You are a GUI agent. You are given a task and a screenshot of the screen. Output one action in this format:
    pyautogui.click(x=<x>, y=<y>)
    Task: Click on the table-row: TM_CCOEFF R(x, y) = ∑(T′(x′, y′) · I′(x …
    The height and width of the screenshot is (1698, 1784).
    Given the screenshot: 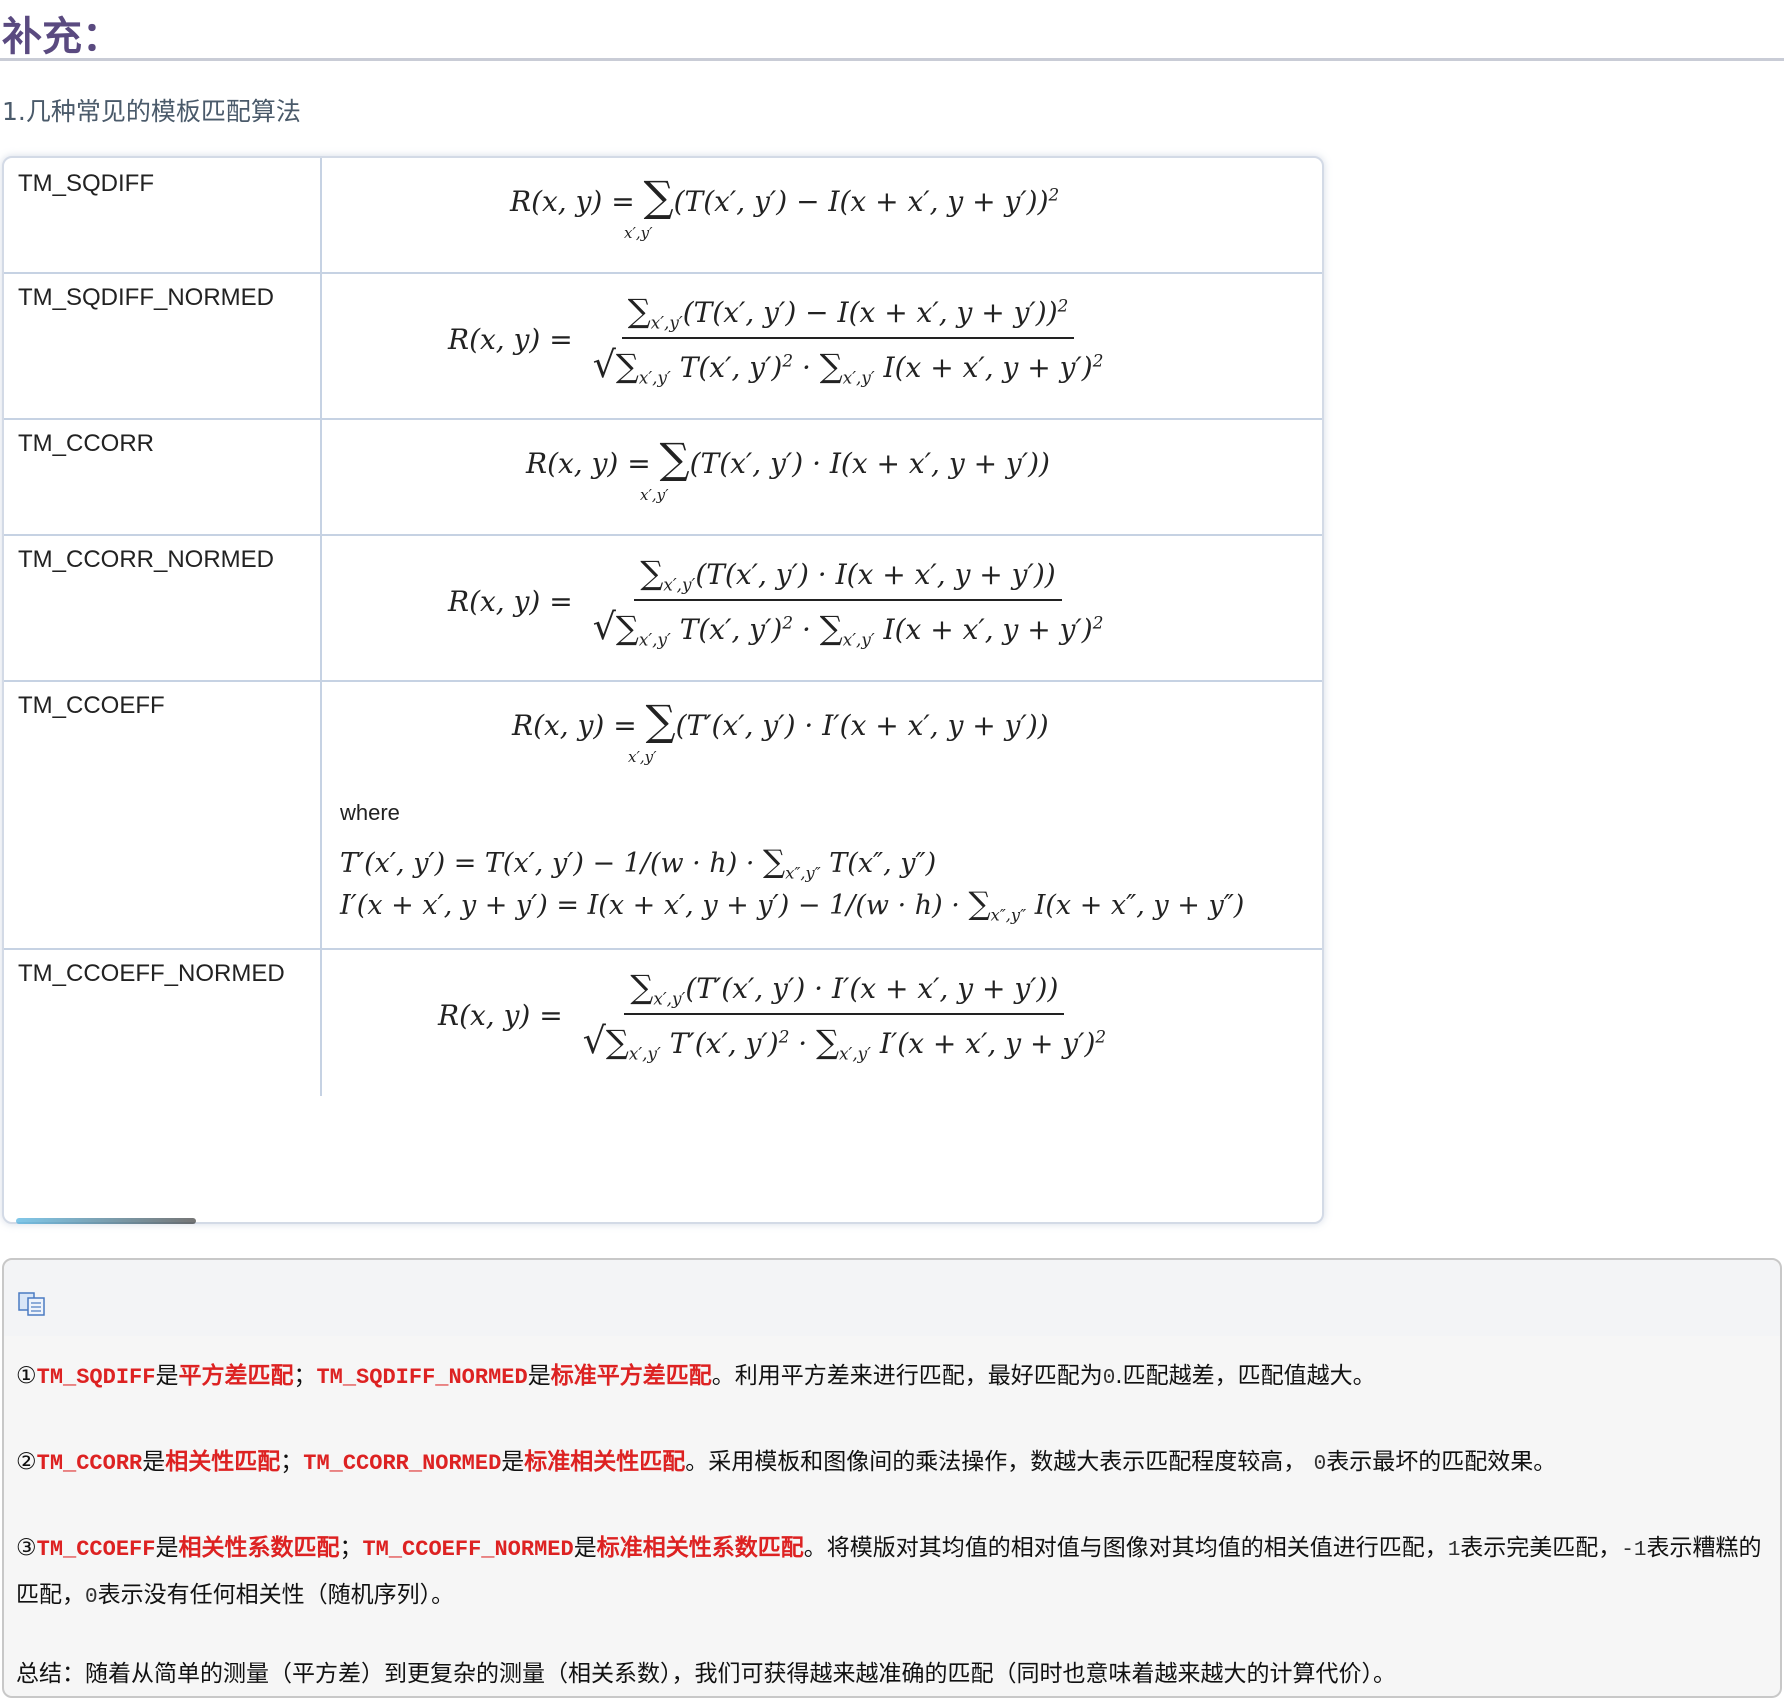 What is the action you would take?
    pyautogui.click(x=663, y=815)
    